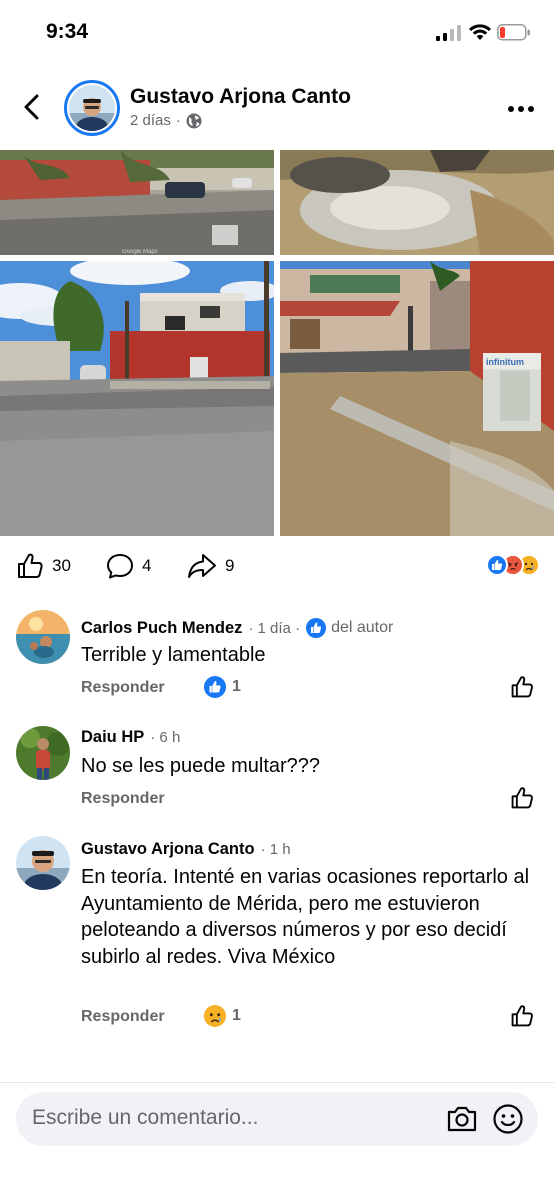 The image size is (554, 1200). I want to click on comment-text: Terrible y lamentable, so click(173, 655).